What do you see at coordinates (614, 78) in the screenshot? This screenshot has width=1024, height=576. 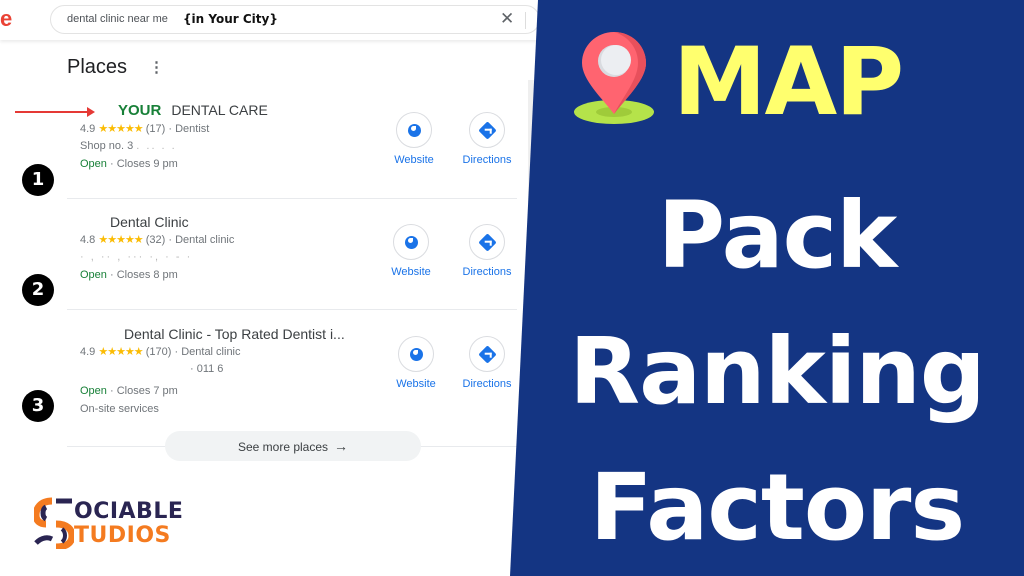 I see `map-pin-icon` at bounding box center [614, 78].